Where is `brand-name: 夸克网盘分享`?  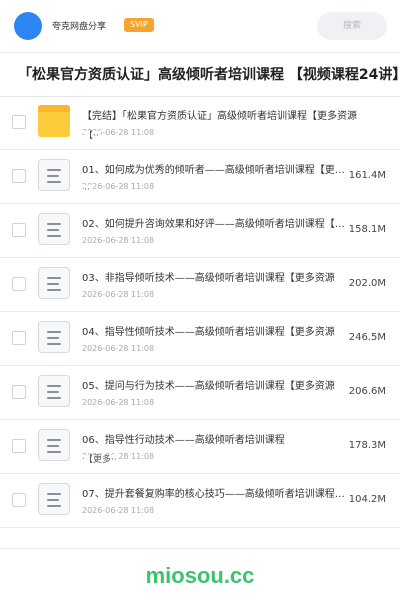
brand-name: 夸克网盘分享 is located at coordinates (79, 27).